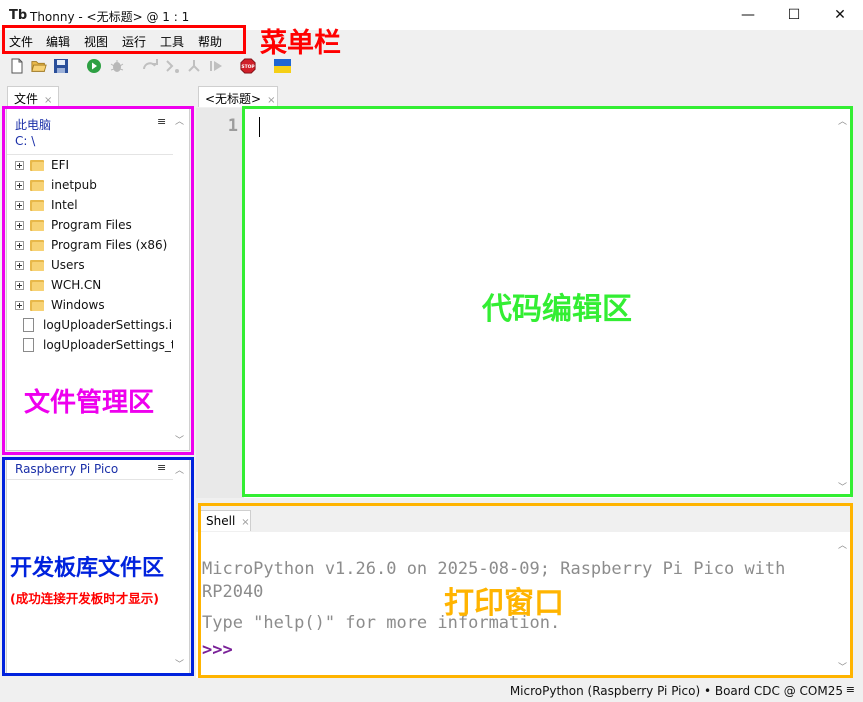 The image size is (863, 702). Describe the element at coordinates (282, 66) in the screenshot. I see `ukraine-flag-icon` at that location.